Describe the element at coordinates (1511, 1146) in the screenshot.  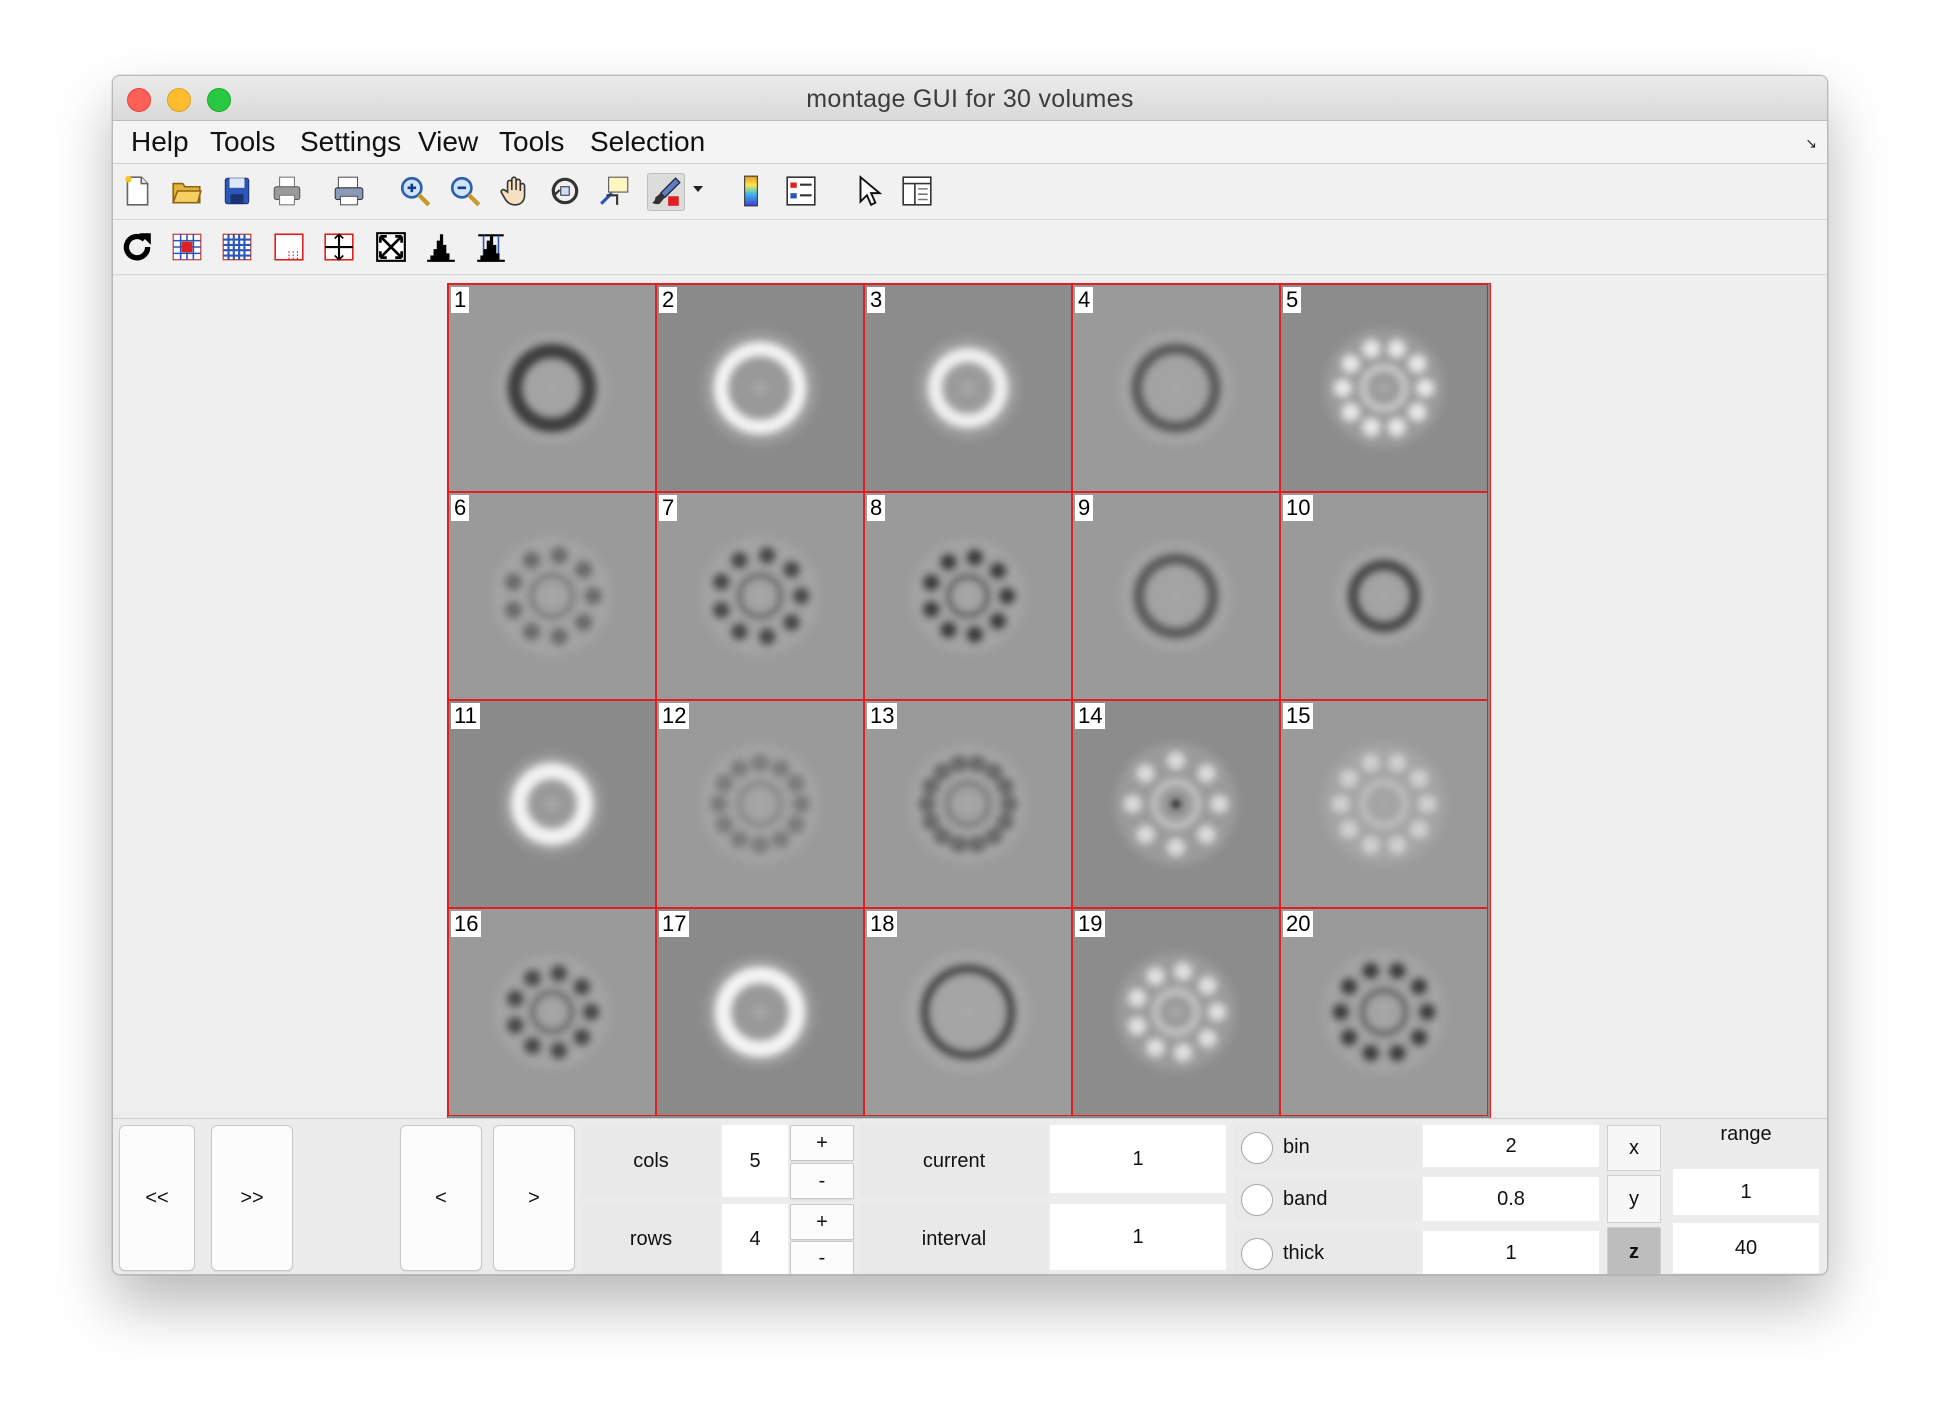
I see `bin-field: 2` at that location.